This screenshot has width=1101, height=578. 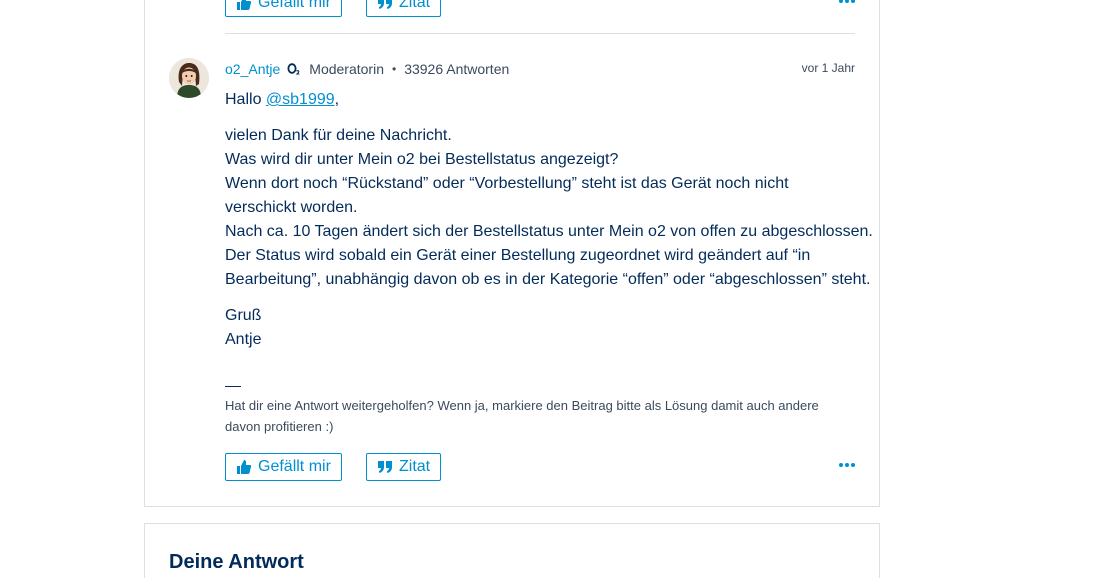 I want to click on answer-count: 33926 Antworten, so click(x=457, y=69).